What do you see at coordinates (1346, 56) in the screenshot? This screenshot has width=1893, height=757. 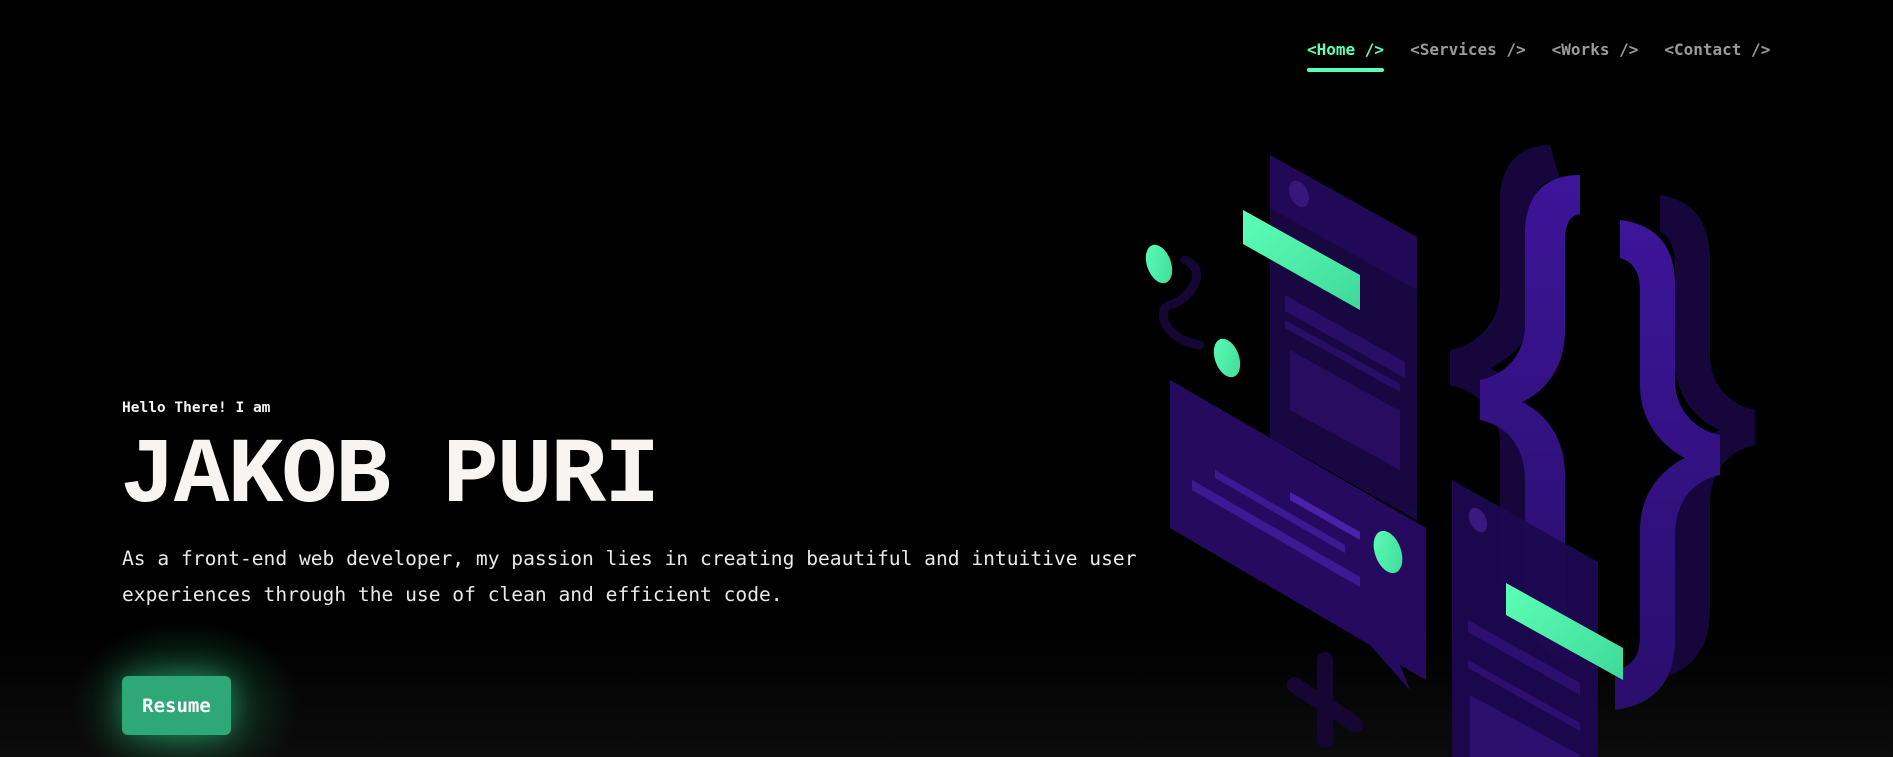 I see `nav-home-link: <Home />` at bounding box center [1346, 56].